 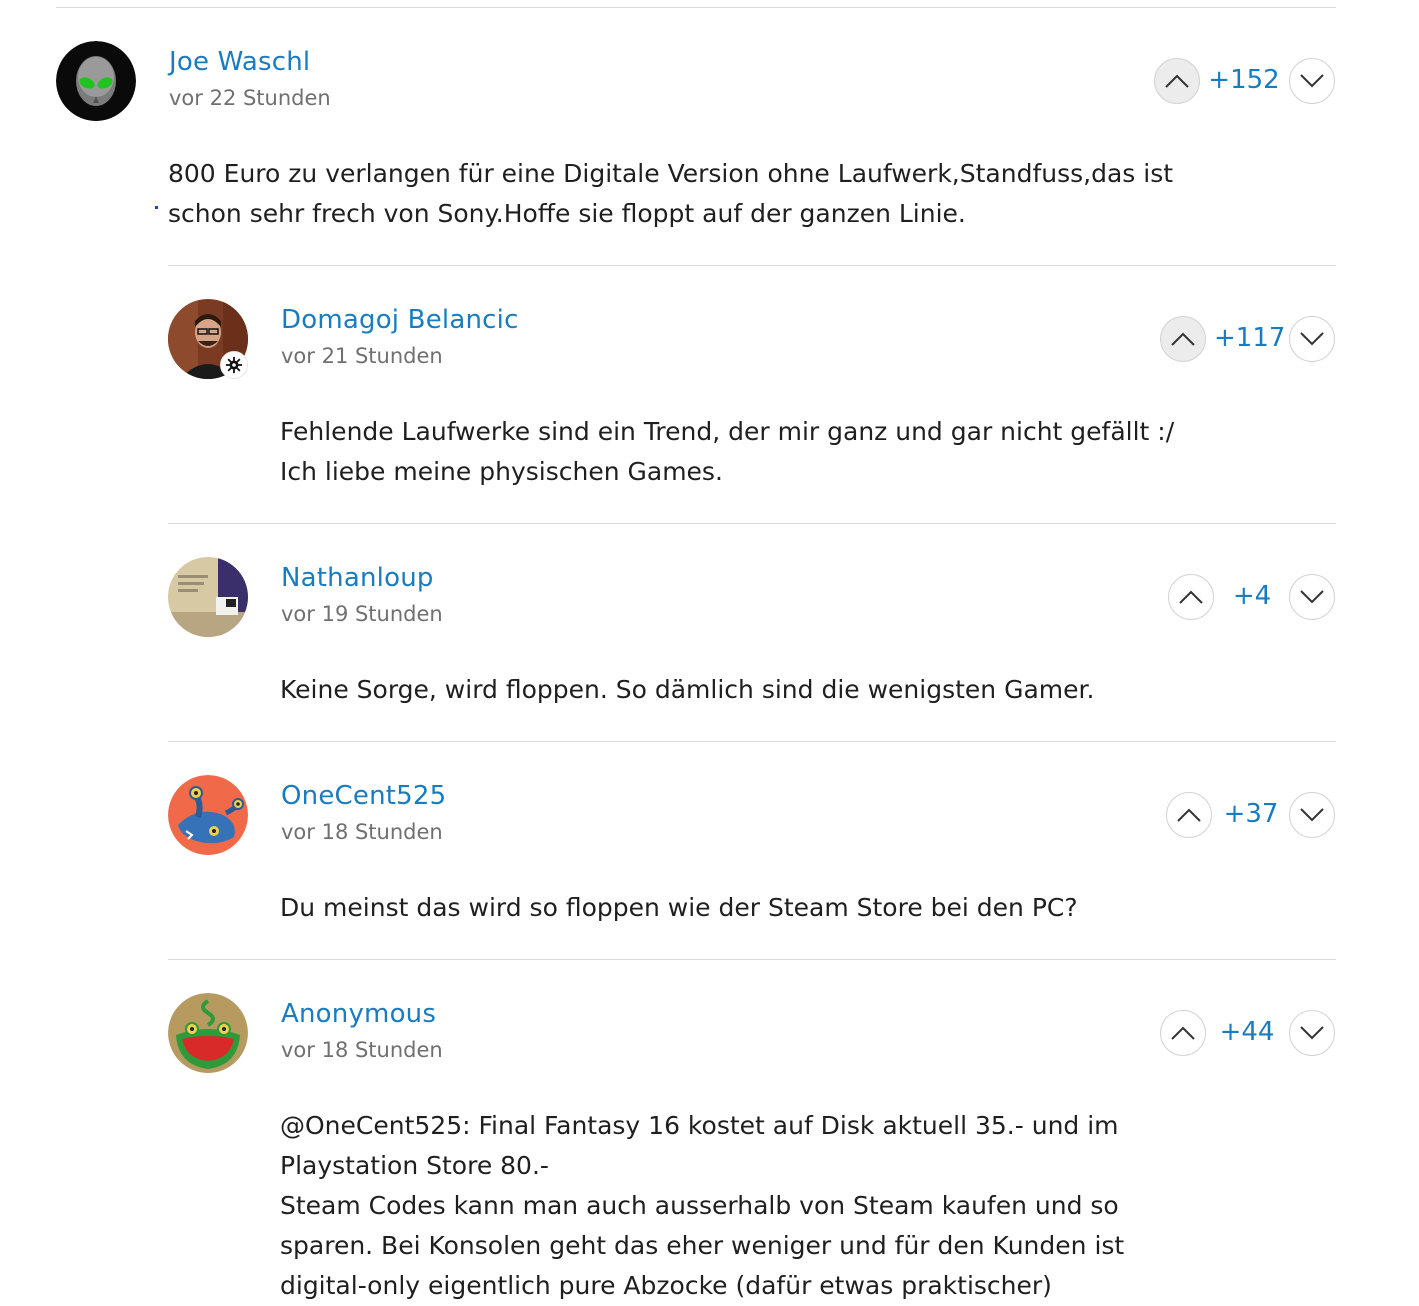 I want to click on stray-dot, so click(x=156, y=207).